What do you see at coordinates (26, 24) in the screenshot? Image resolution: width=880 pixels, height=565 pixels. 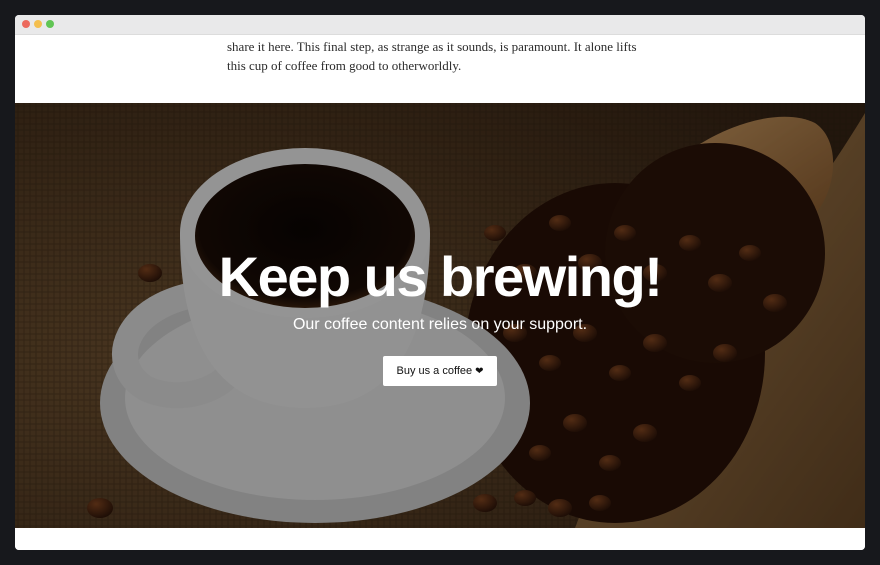 I see `close-window-button` at bounding box center [26, 24].